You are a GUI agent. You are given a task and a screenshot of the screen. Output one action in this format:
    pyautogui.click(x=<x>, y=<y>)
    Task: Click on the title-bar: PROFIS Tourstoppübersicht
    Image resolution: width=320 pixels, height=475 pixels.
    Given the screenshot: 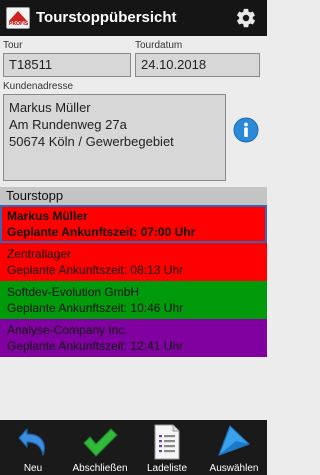 What is the action you would take?
    pyautogui.click(x=133, y=18)
    